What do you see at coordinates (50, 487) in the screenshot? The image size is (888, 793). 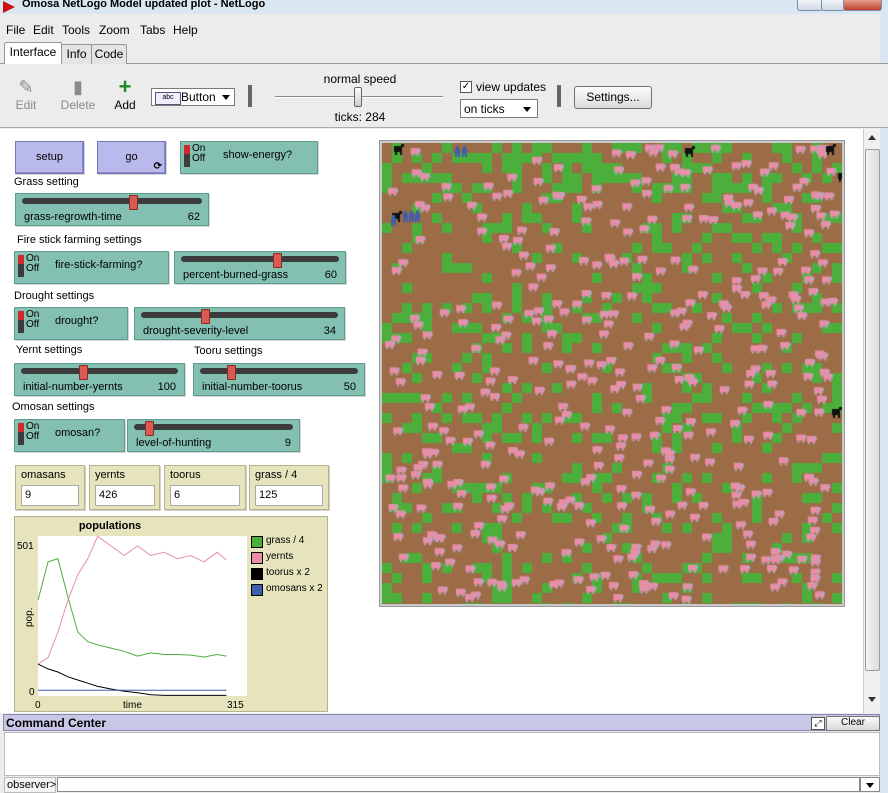 I see `monitor-omasans: omasans 9` at bounding box center [50, 487].